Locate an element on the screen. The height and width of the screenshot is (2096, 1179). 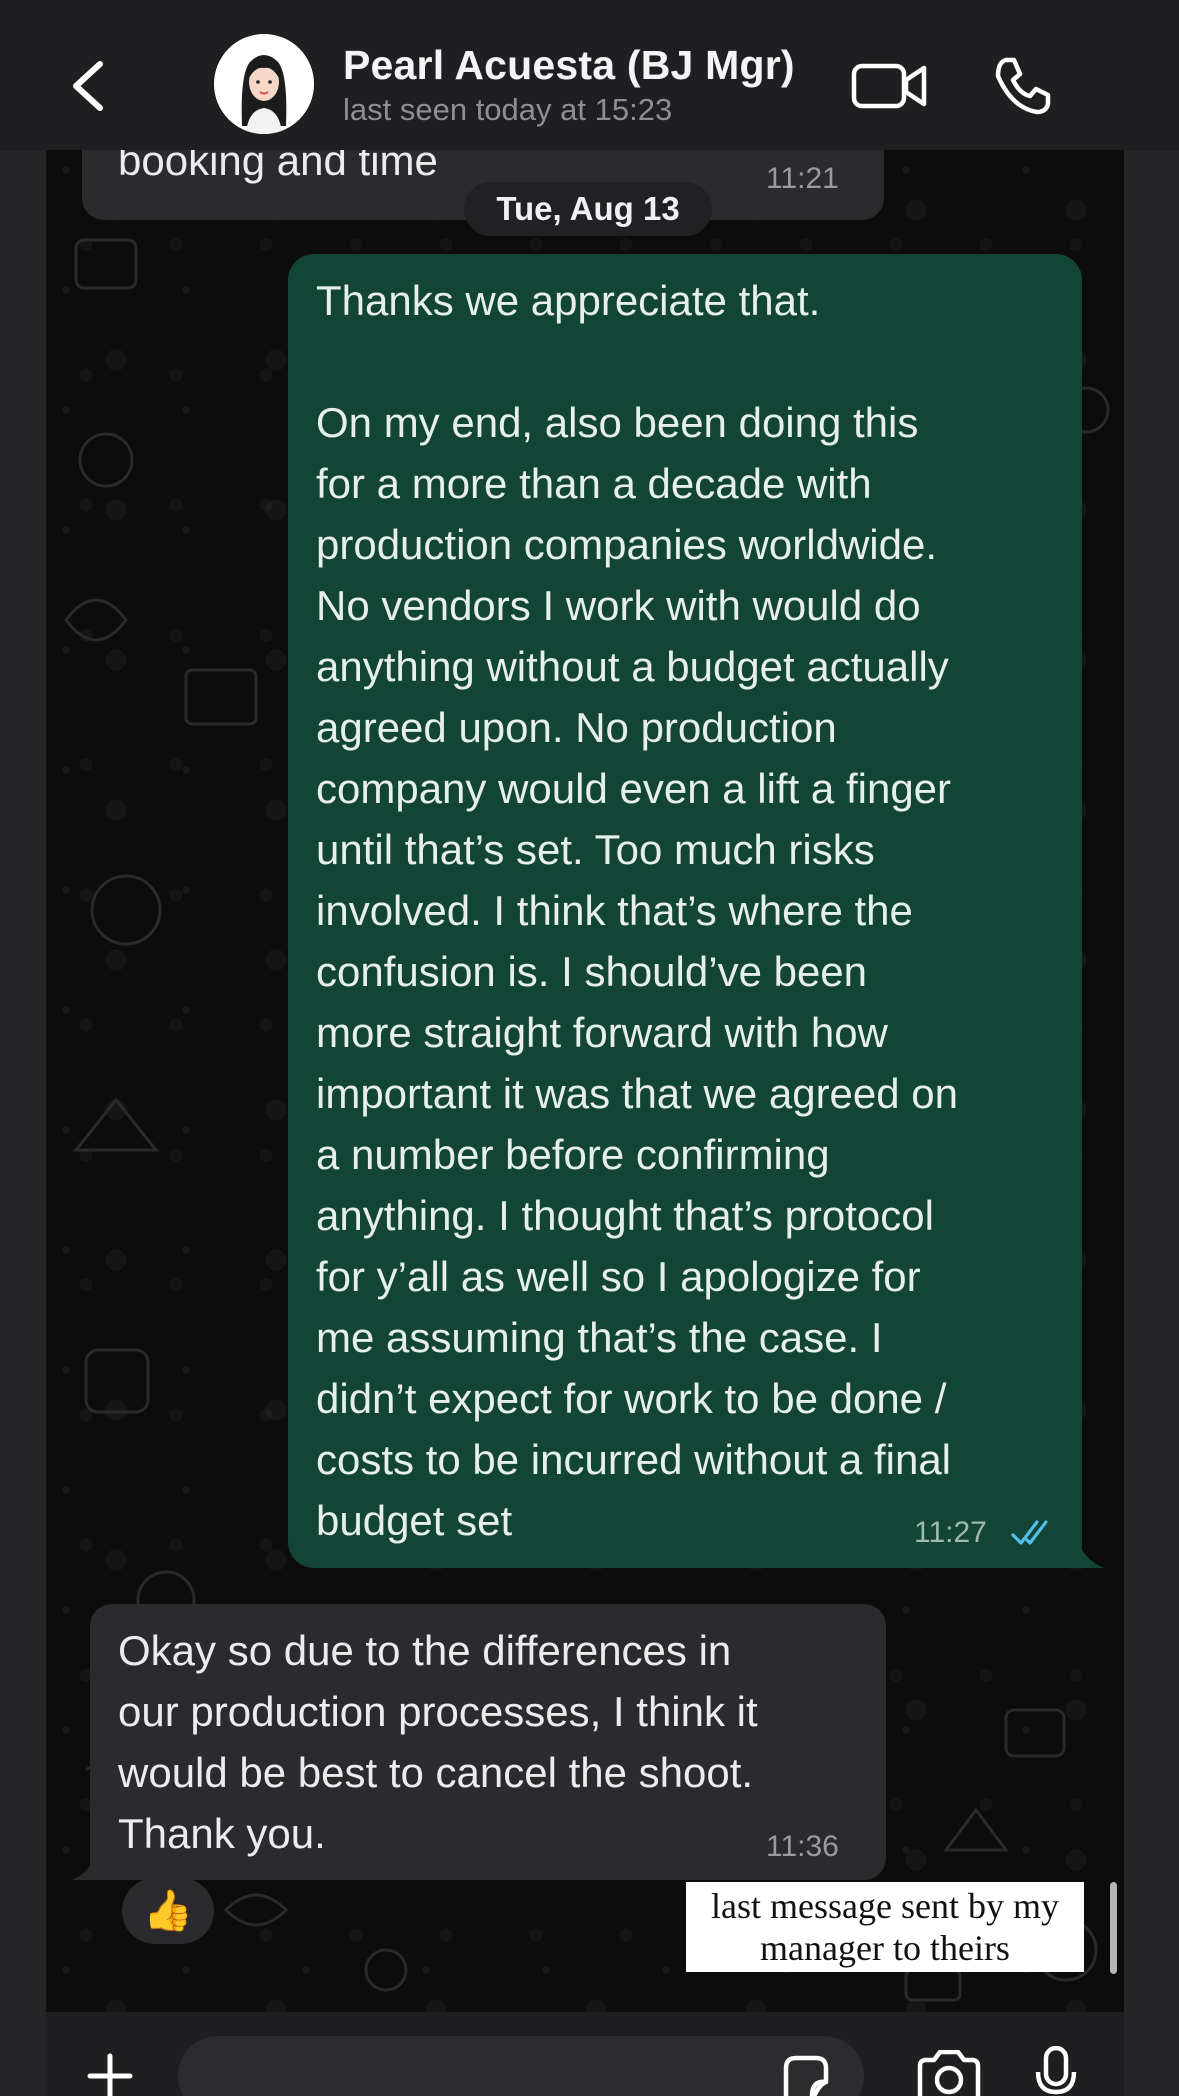
message-line: No vendors I work with would do is located at coordinates (618, 605).